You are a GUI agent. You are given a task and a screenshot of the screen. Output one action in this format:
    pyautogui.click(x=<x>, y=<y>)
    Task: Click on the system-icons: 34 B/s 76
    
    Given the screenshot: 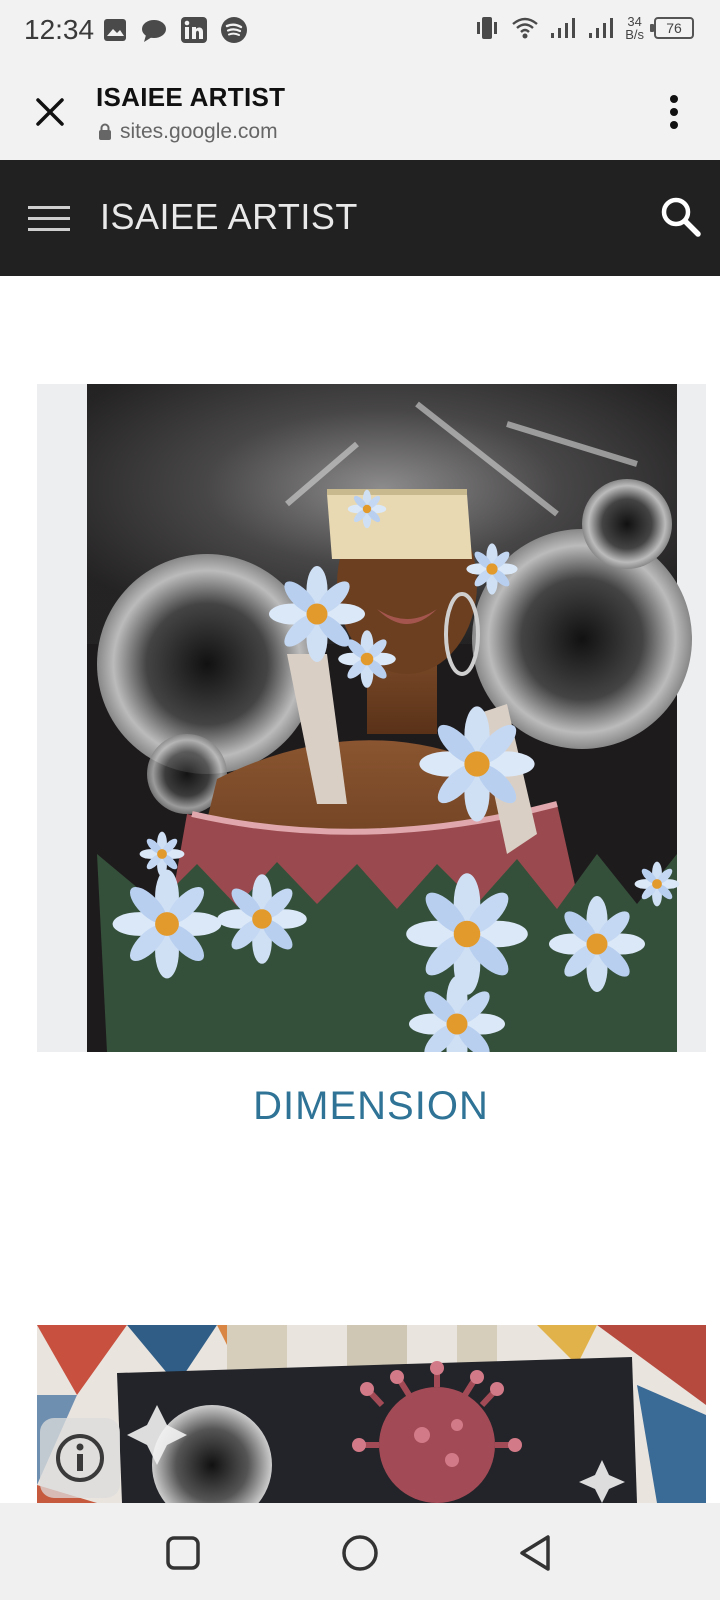 What is the action you would take?
    pyautogui.click(x=583, y=28)
    